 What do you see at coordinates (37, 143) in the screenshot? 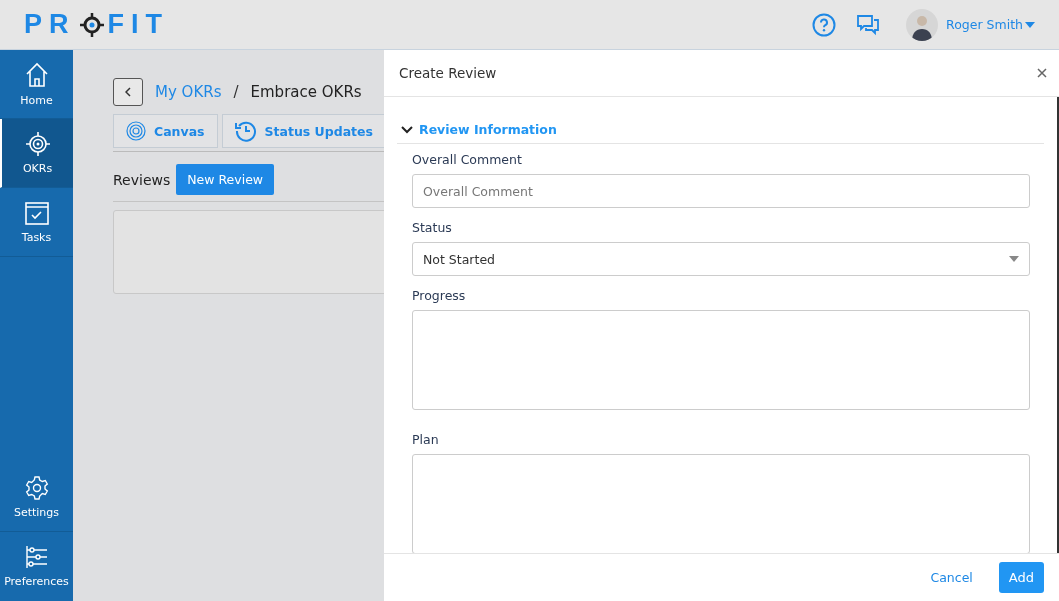
I see `target-icon` at bounding box center [37, 143].